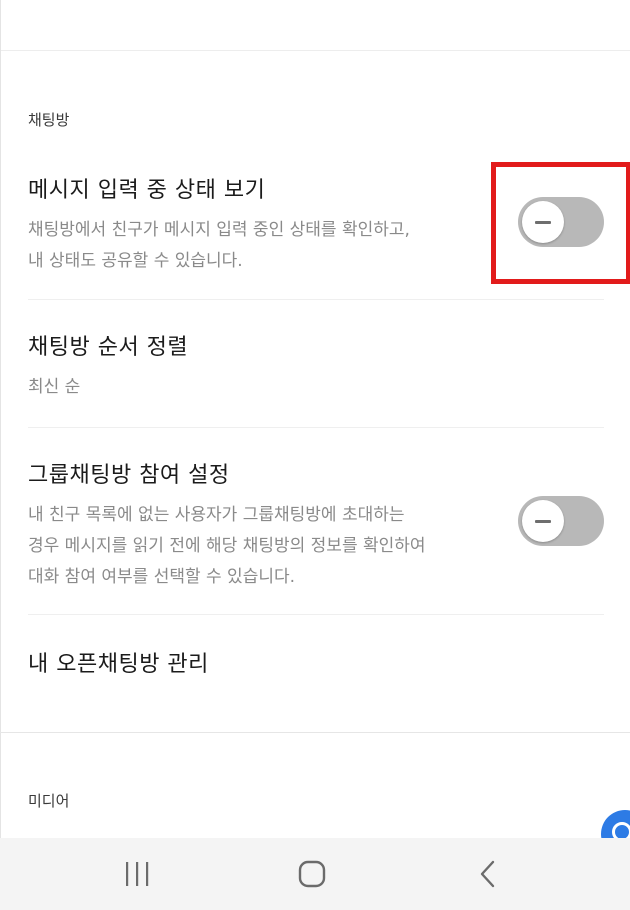 This screenshot has width=630, height=910. I want to click on back-icon, so click(487, 874).